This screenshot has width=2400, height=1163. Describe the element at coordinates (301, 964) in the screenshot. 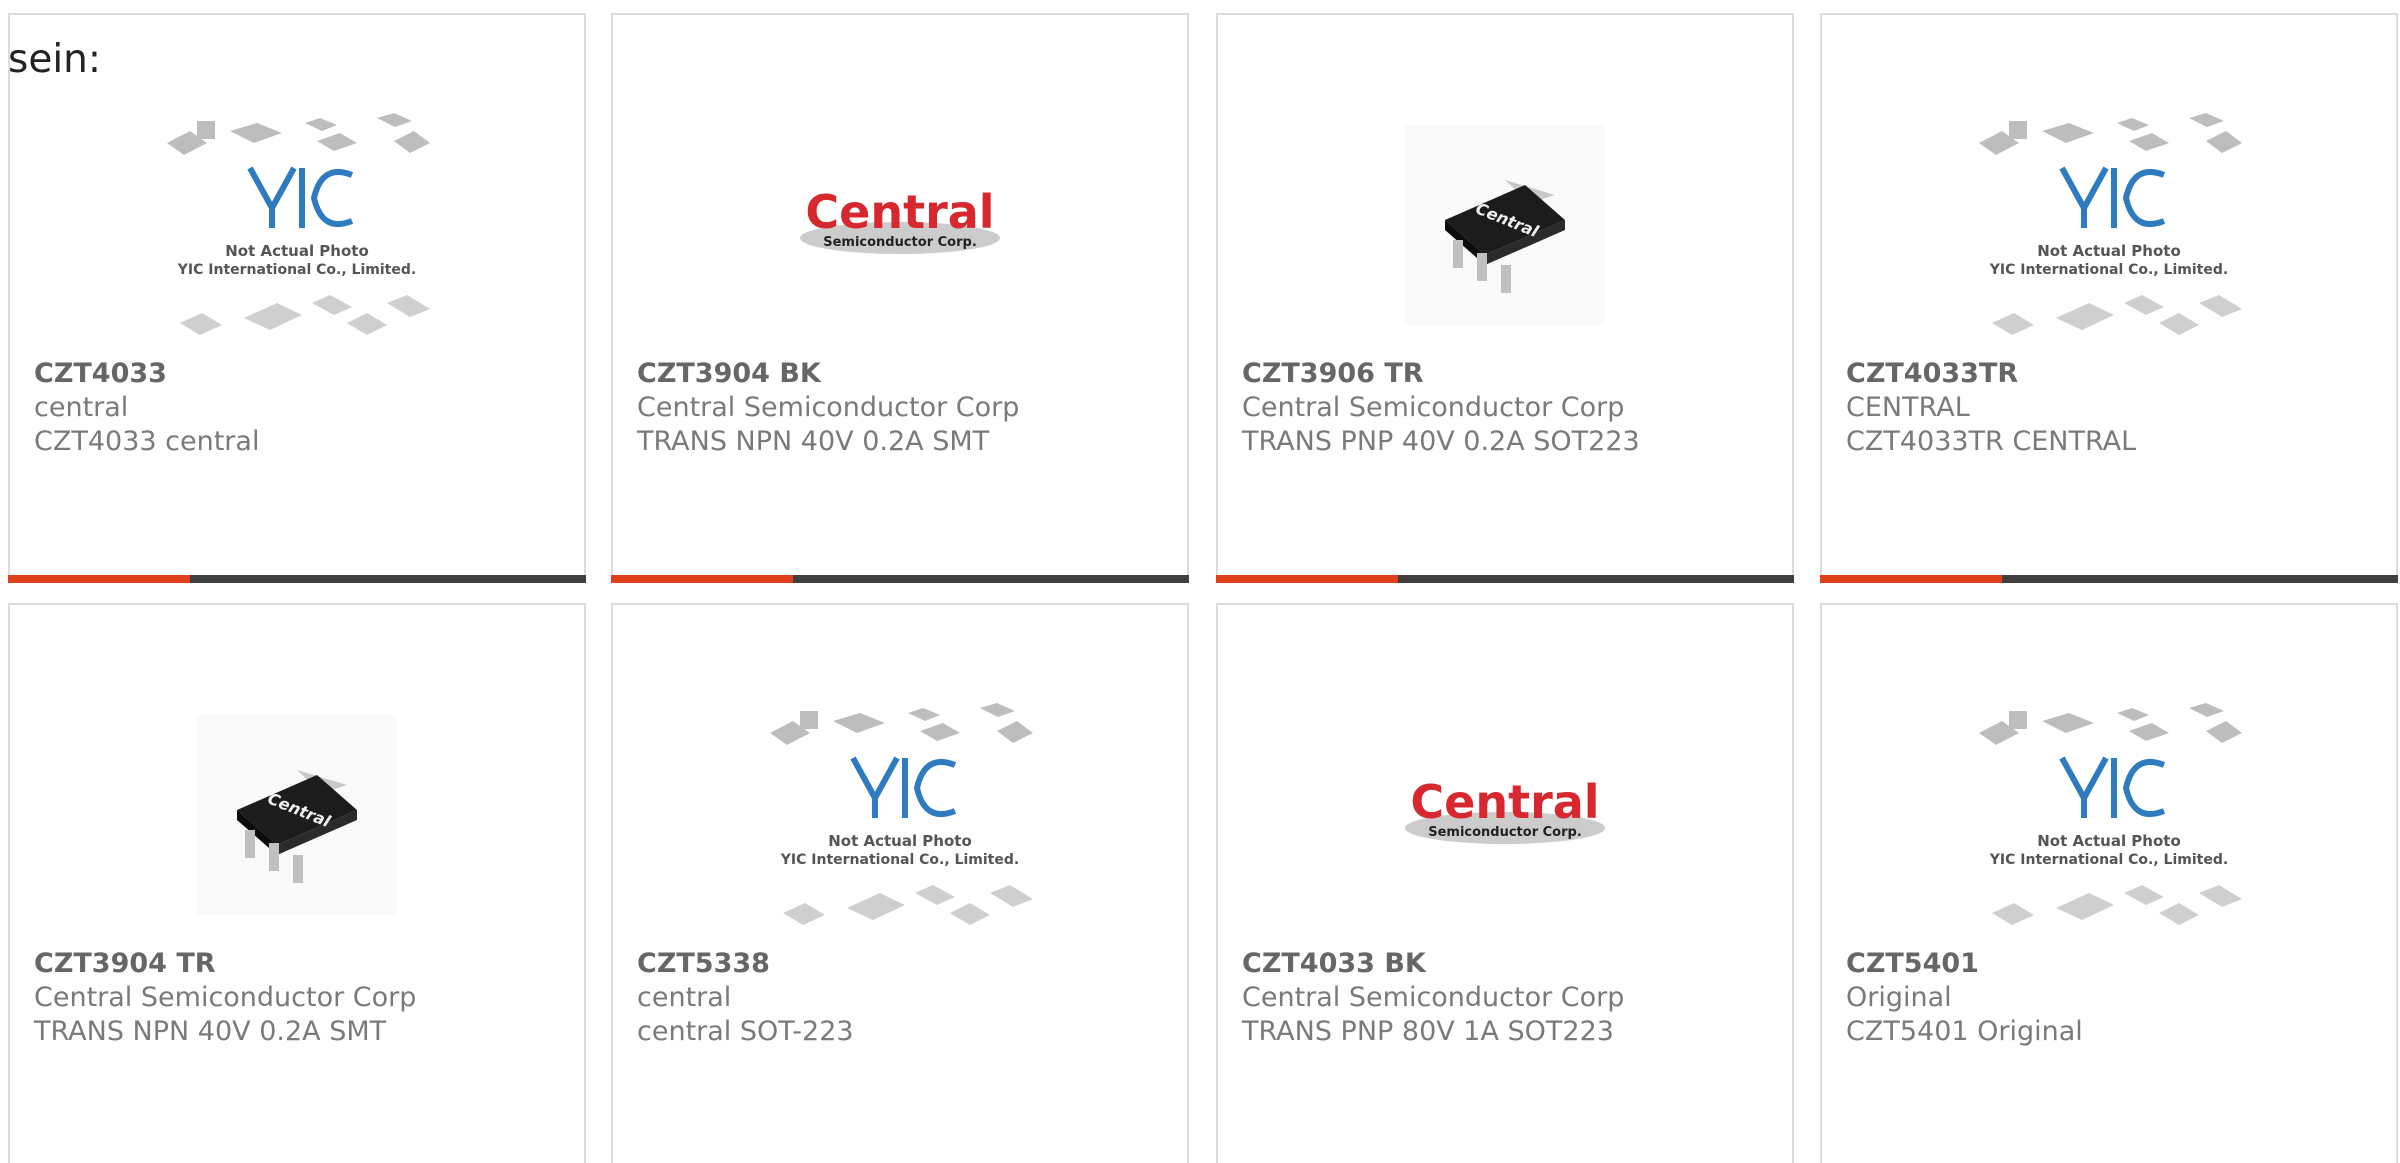

I see `part-number: CZT3904 TR` at that location.